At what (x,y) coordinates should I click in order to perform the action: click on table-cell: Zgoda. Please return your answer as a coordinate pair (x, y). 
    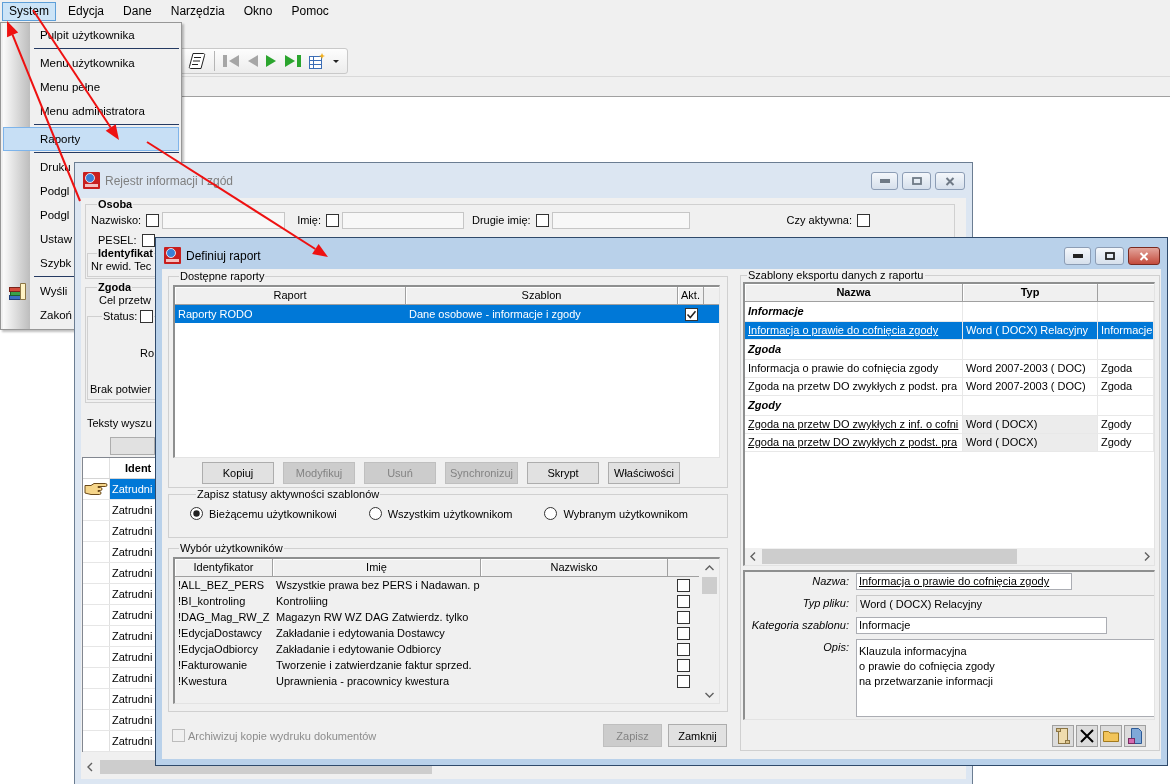
    Looking at the image, I should click on (1126, 369).